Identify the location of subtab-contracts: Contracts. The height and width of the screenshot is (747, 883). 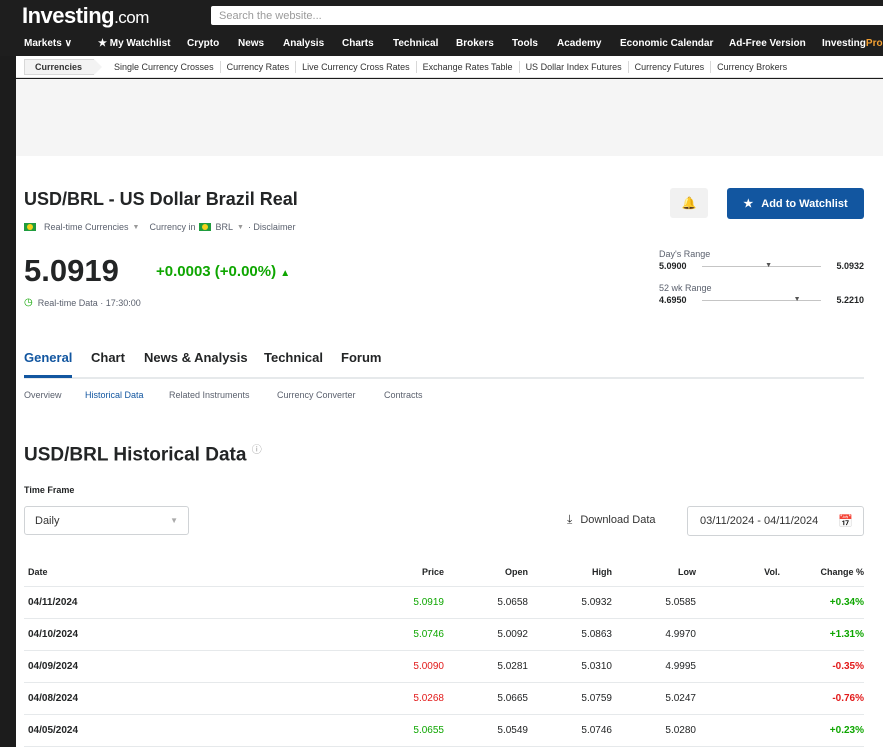
(403, 395).